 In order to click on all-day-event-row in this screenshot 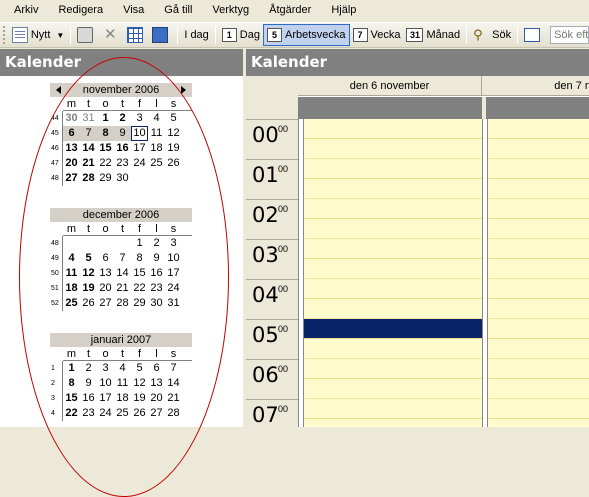, I will do `click(443, 108)`.